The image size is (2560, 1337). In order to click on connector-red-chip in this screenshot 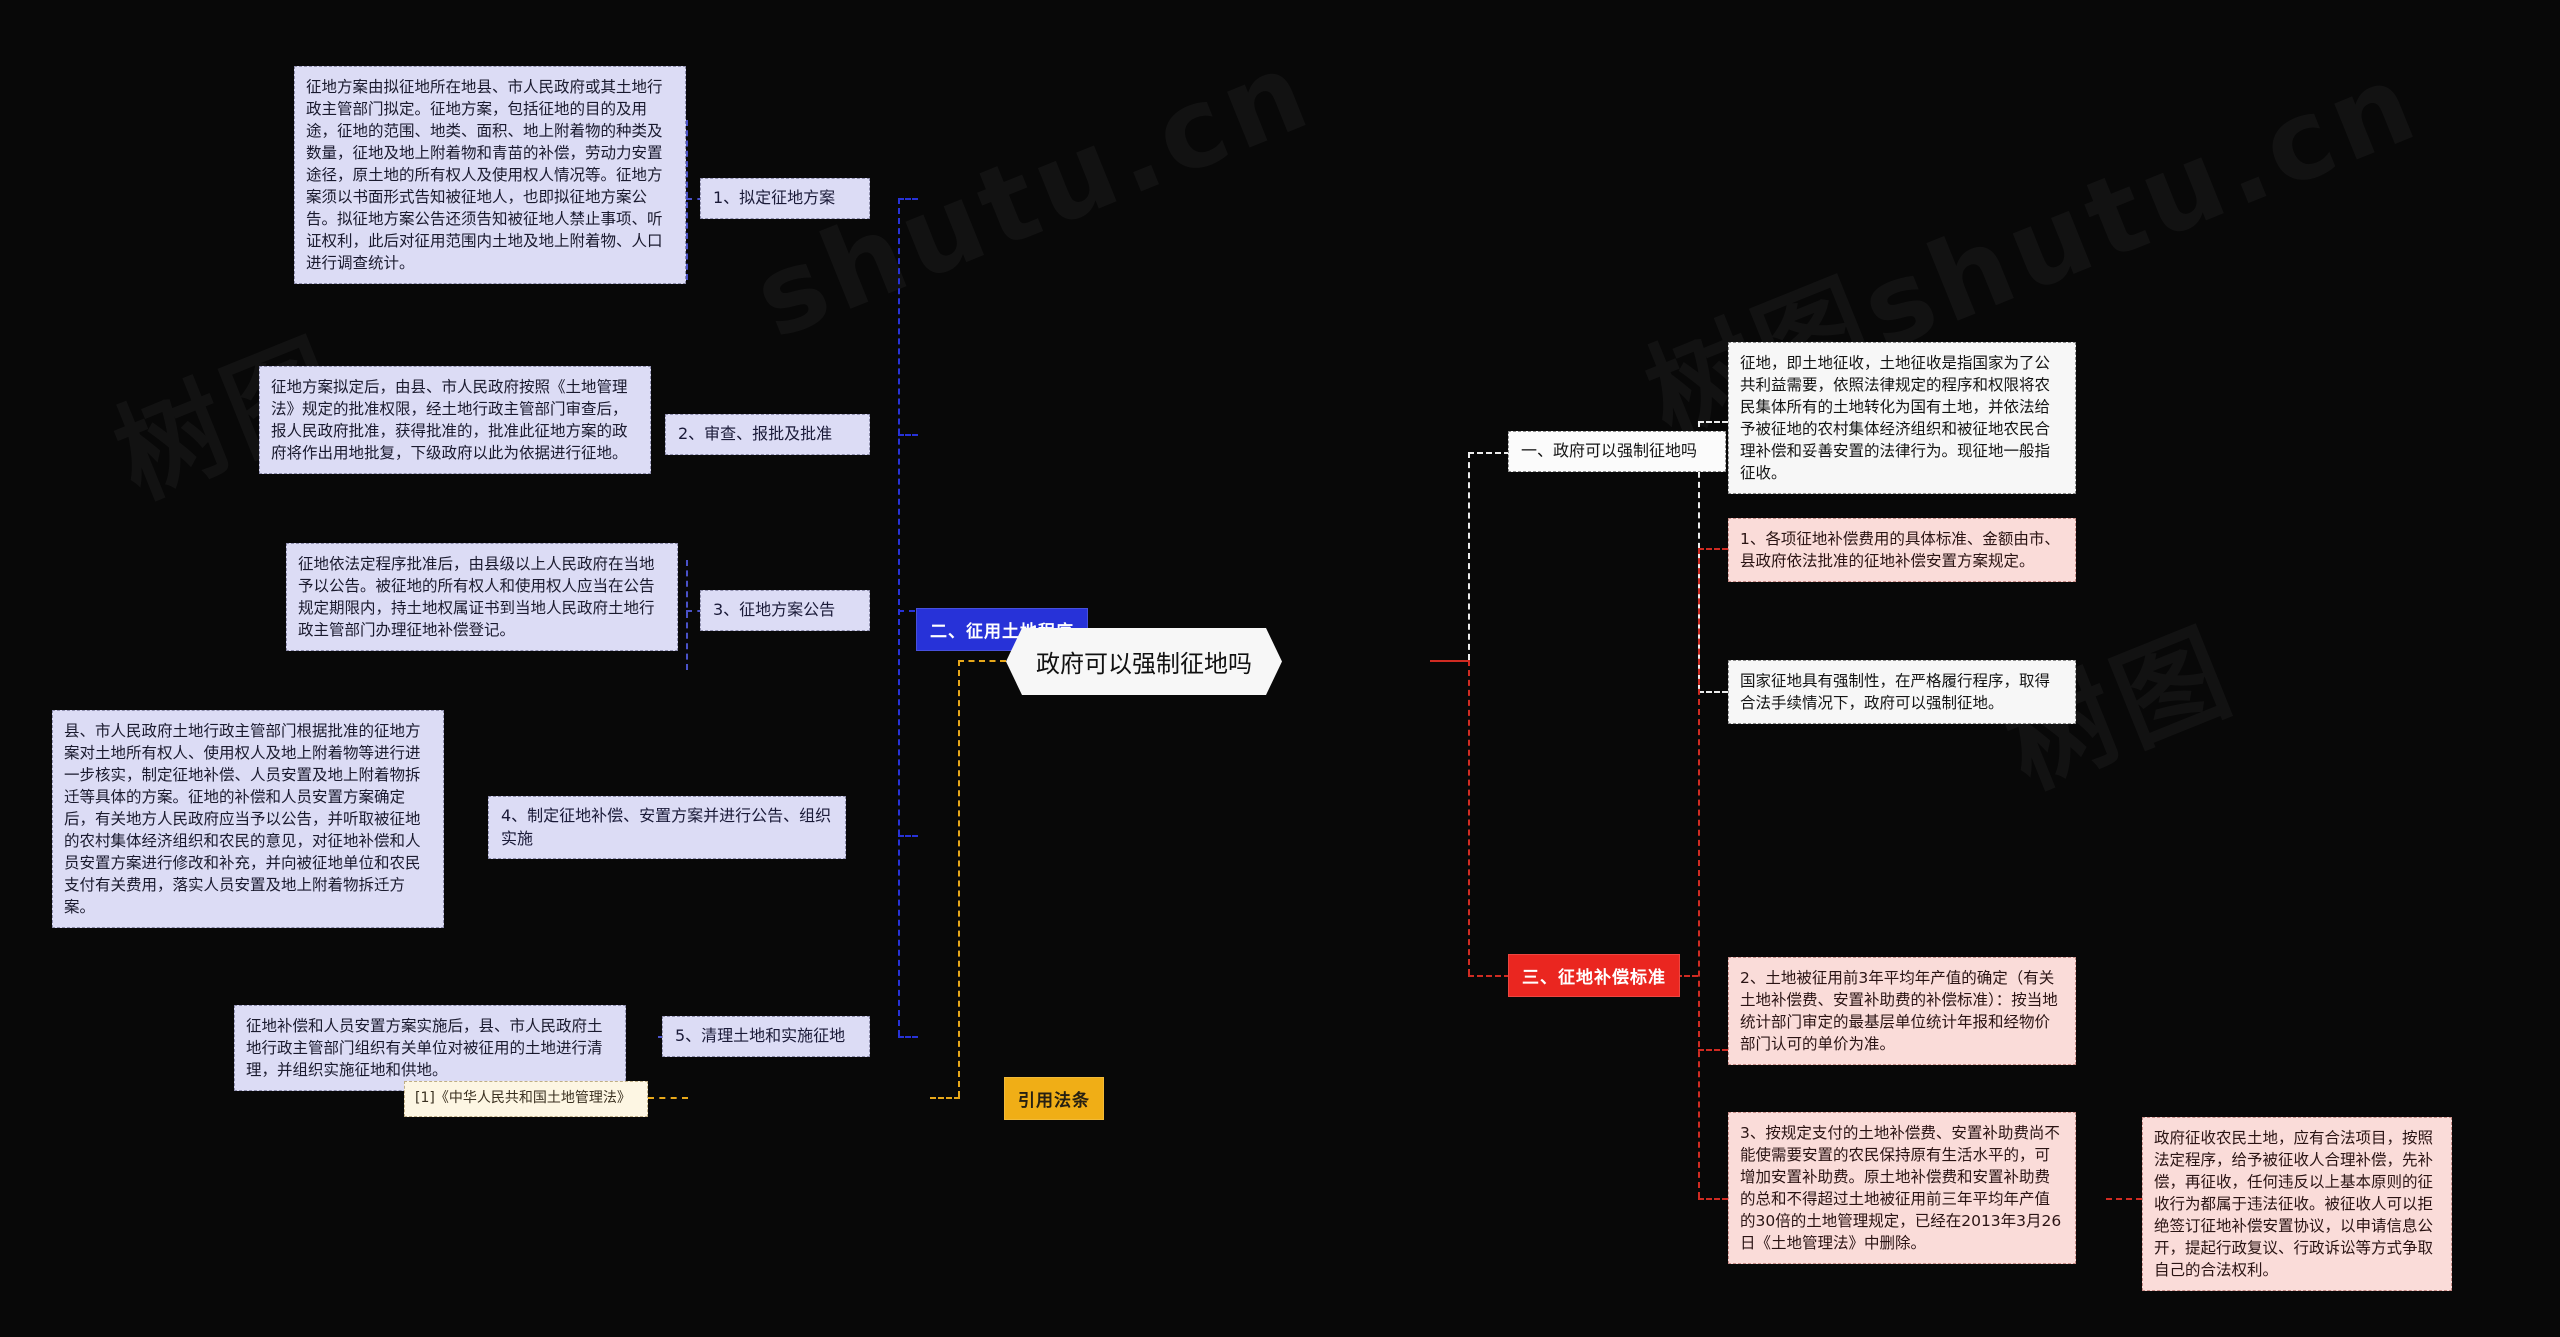, I will do `click(1489, 976)`.